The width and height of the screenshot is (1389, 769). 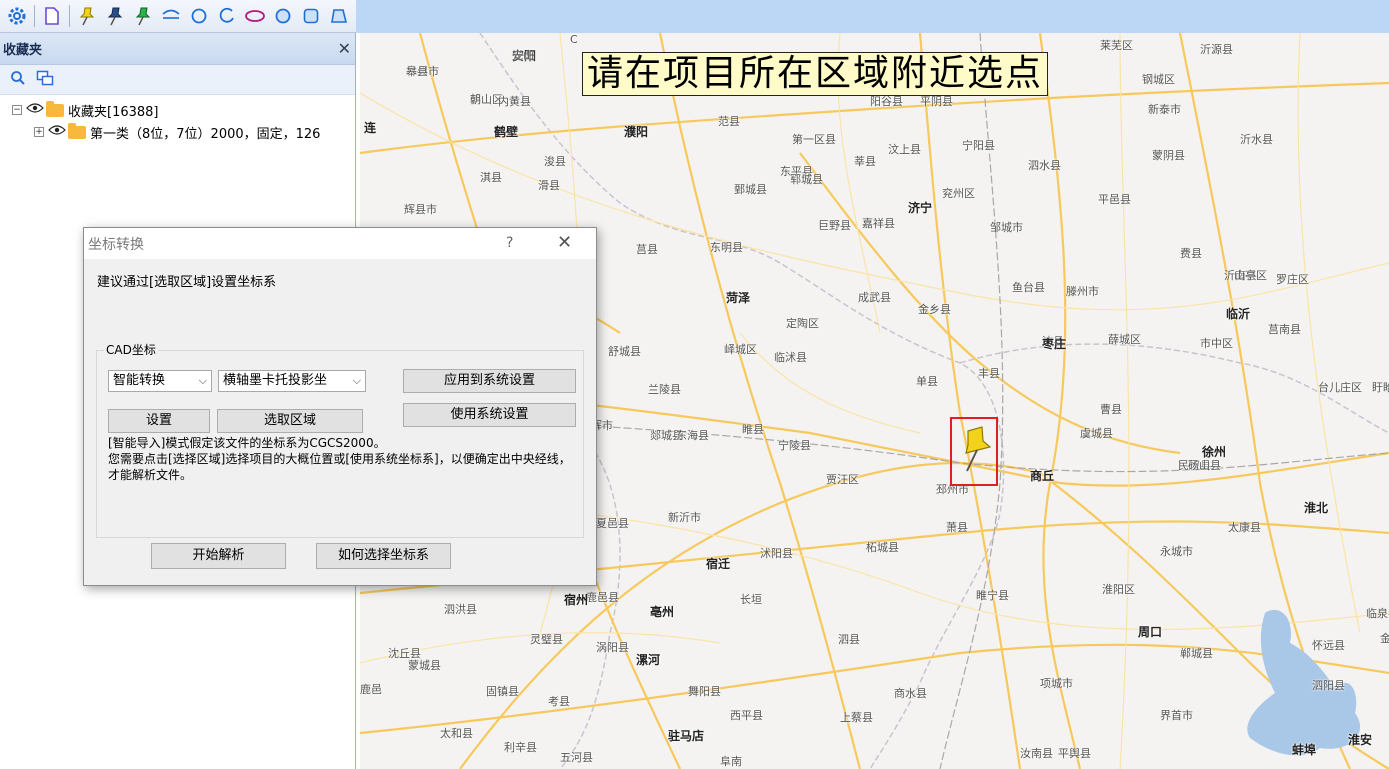 What do you see at coordinates (555, 161) in the screenshot?
I see `map-place-label: 浚县` at bounding box center [555, 161].